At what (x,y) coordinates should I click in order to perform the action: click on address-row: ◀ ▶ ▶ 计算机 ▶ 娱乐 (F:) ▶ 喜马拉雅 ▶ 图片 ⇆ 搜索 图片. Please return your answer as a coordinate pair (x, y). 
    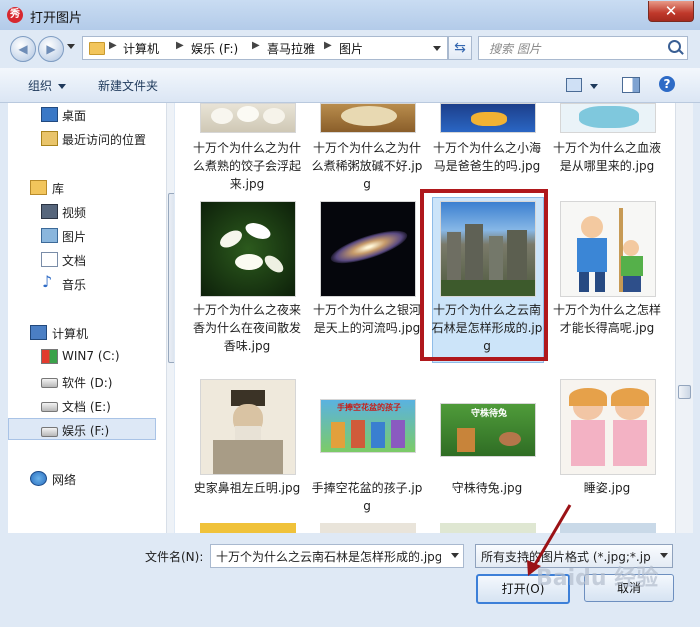
    Looking at the image, I should click on (350, 48).